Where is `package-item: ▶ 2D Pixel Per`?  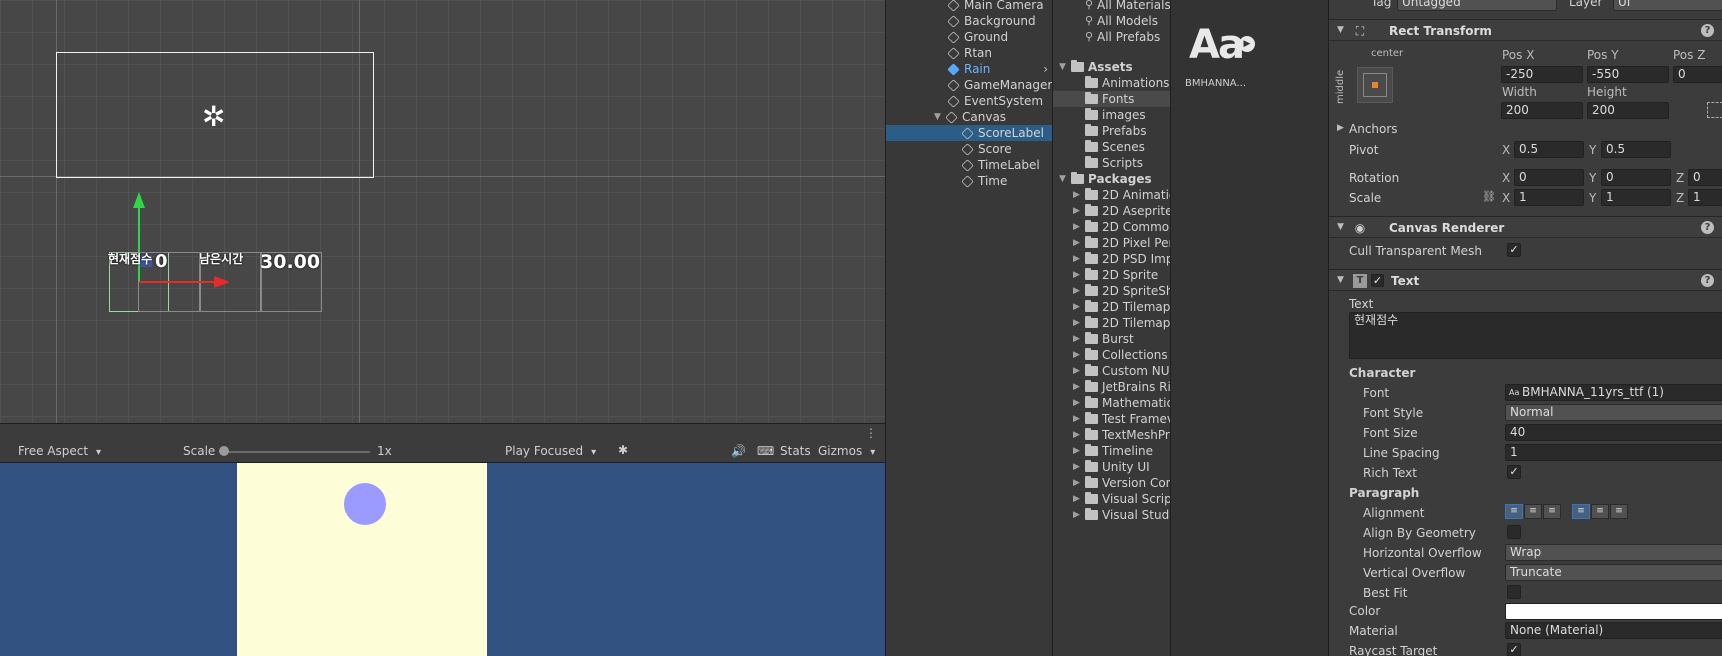
package-item: ▶ 2D Pixel Per is located at coordinates (1123, 243).